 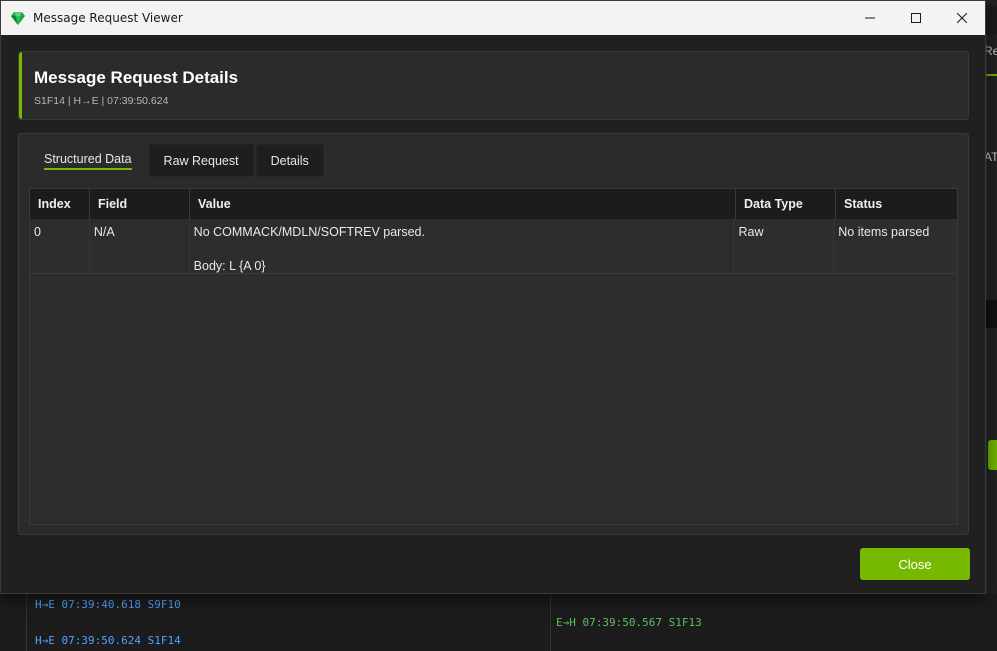 I want to click on minimize-button, so click(x=870, y=18).